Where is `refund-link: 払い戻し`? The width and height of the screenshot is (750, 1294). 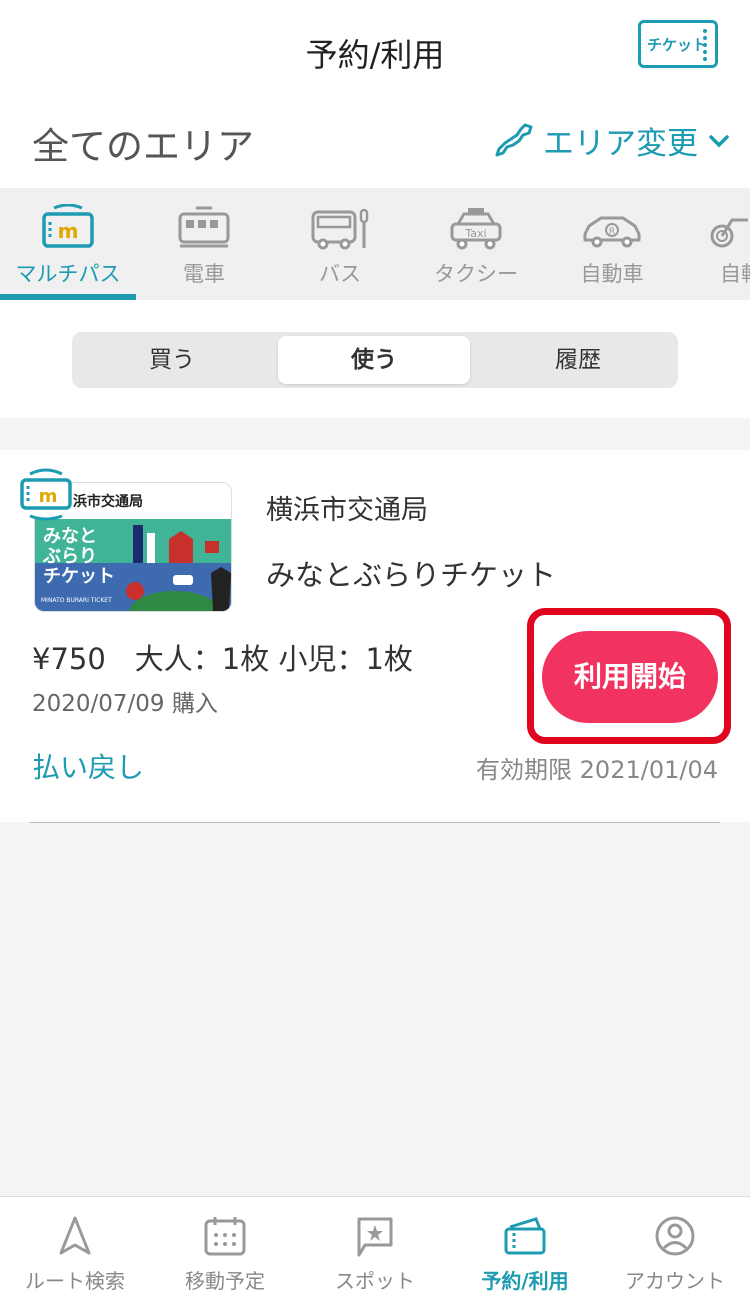
refund-link: 払い戻し is located at coordinates (88, 766).